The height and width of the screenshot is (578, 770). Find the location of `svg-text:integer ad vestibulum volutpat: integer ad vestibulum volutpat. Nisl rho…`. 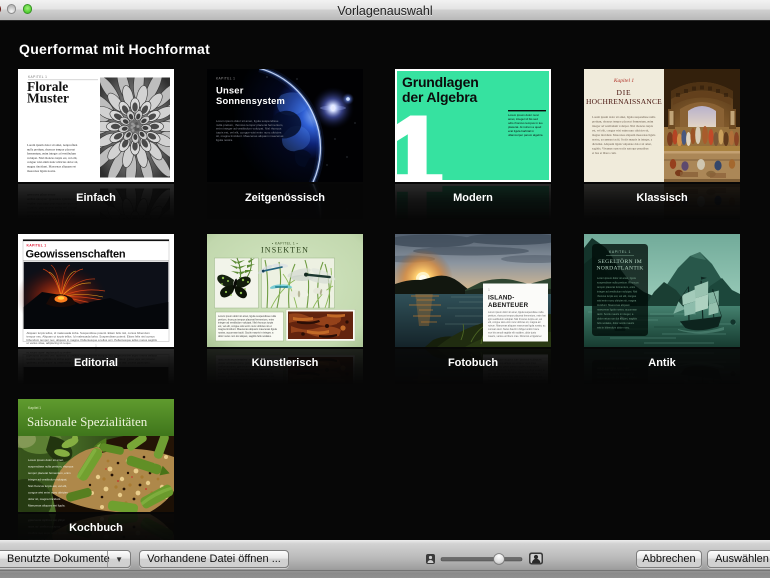

svg-text:integer ad vestibulum volutpat: integer ad vestibulum volutpat. Nisl rho… is located at coordinates (623, 126).